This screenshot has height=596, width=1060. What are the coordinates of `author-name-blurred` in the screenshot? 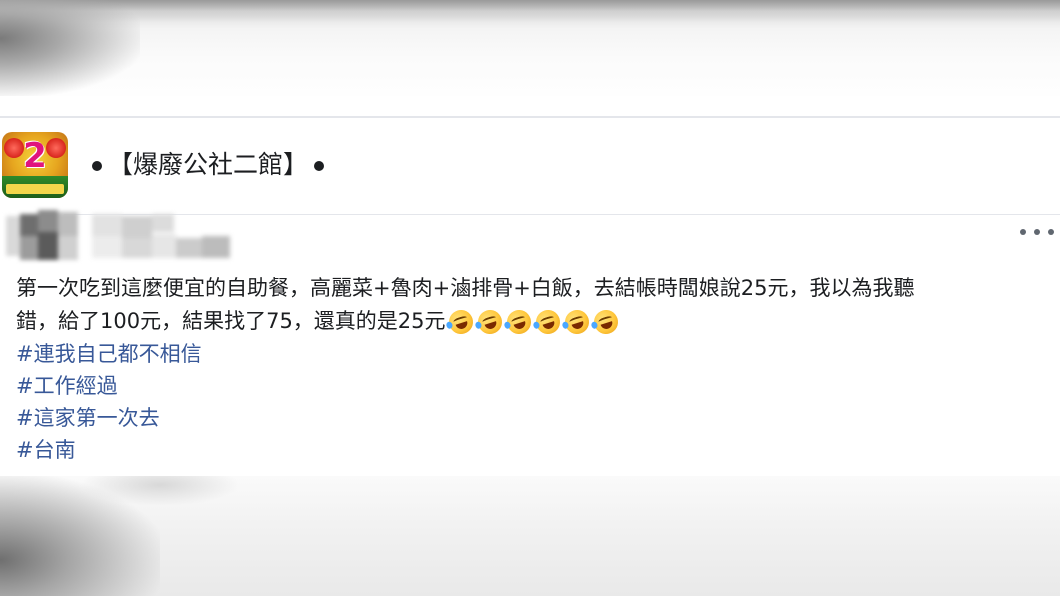 It's located at (172, 237).